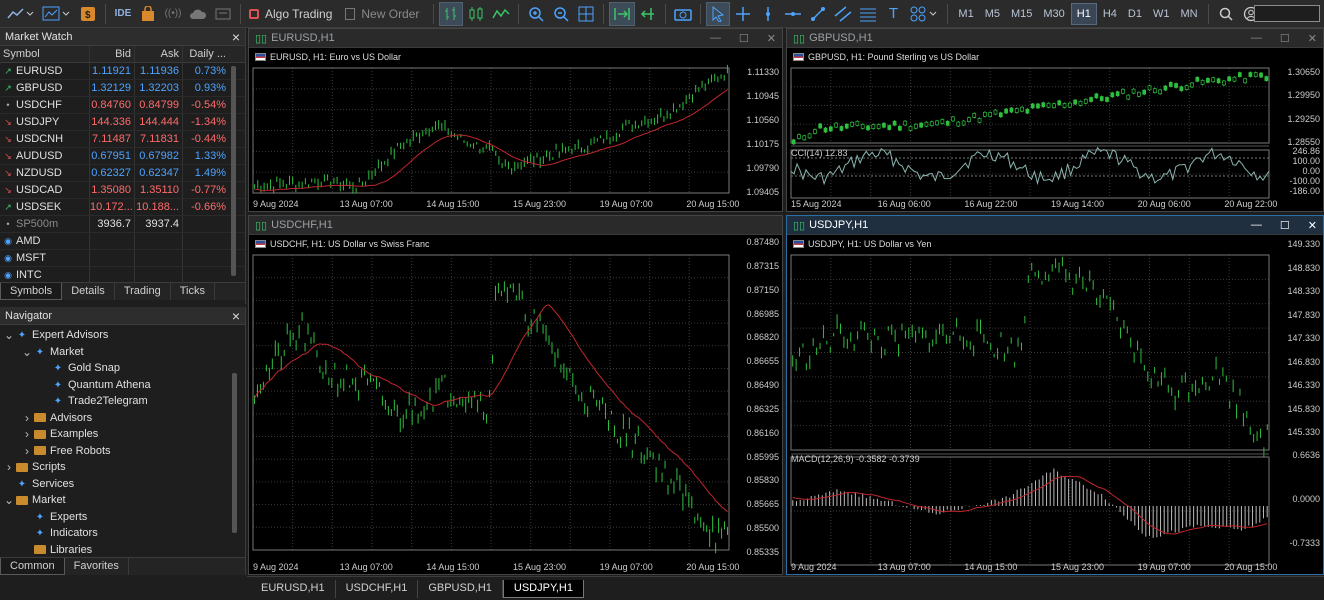  I want to click on deposit-icon: $, so click(88, 14).